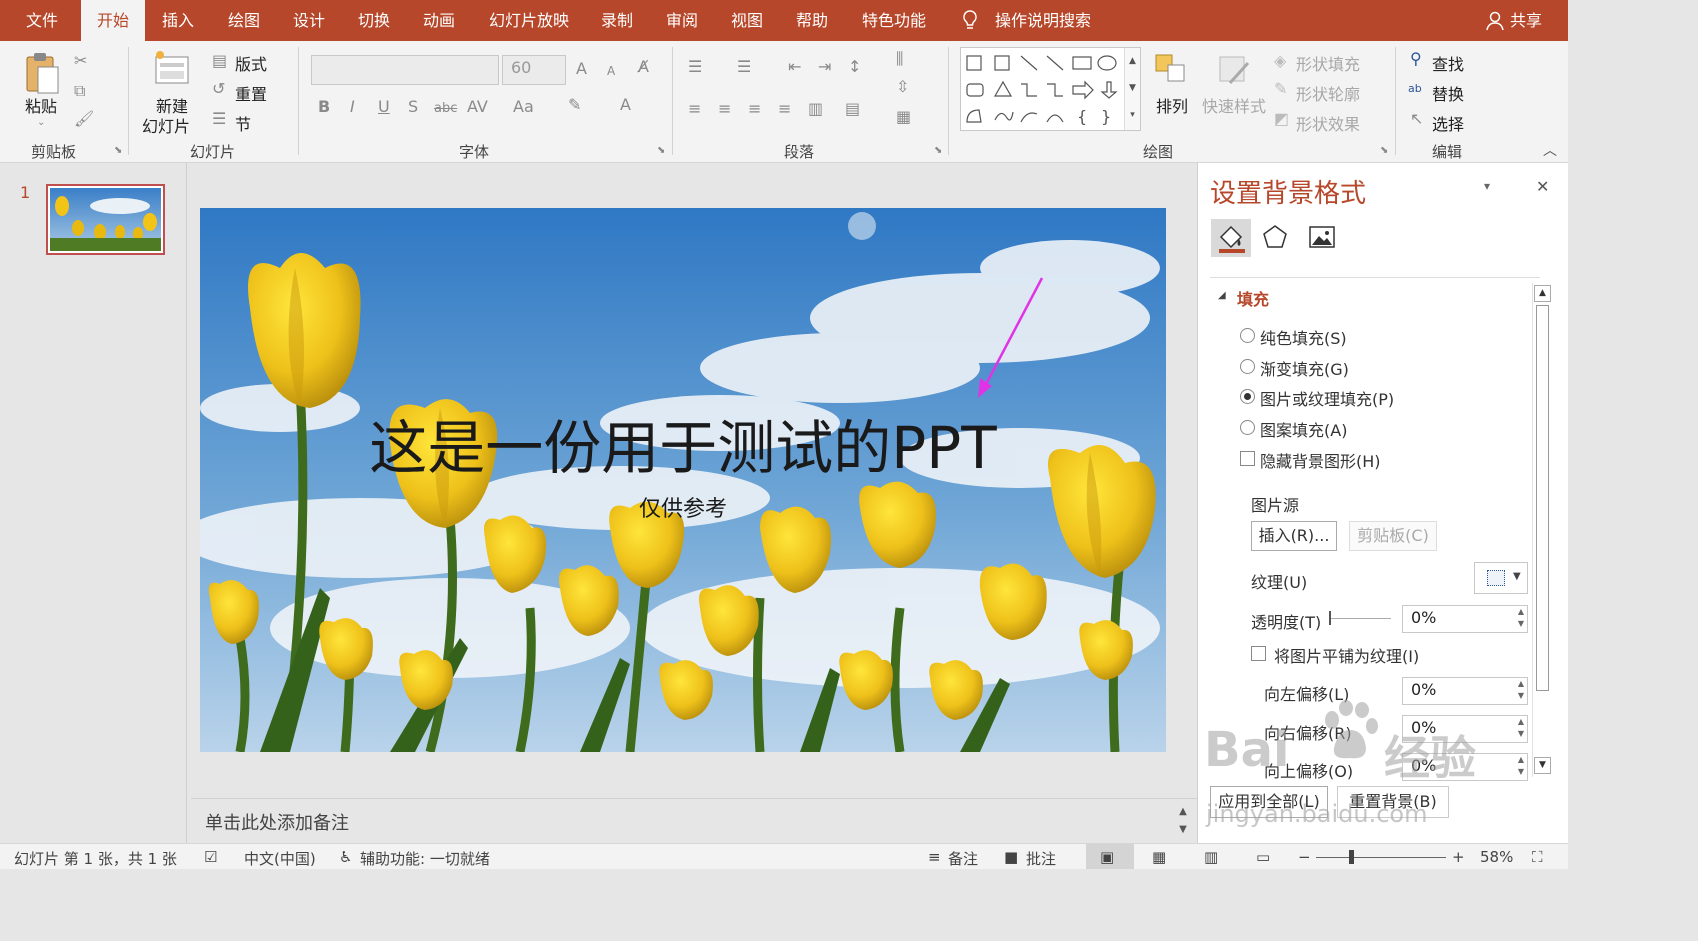 The height and width of the screenshot is (941, 1698). Describe the element at coordinates (643, 67) in the screenshot. I see `clear-formatting-icon: A̸` at that location.